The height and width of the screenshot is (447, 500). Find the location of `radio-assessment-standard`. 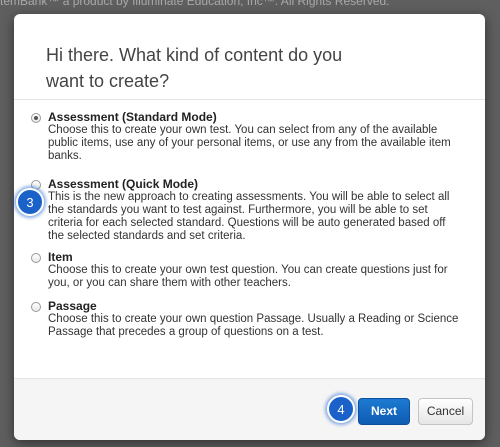

radio-assessment-standard is located at coordinates (36, 118).